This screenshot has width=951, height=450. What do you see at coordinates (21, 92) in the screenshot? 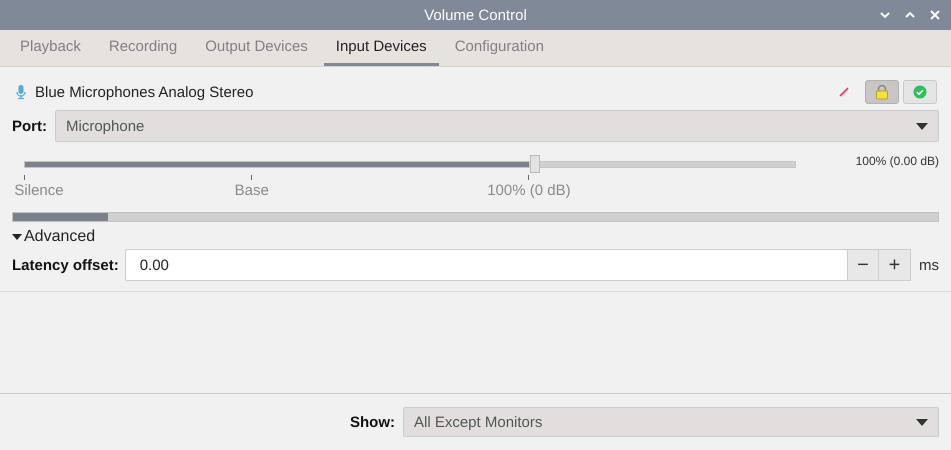
I see `microphone-icon` at bounding box center [21, 92].